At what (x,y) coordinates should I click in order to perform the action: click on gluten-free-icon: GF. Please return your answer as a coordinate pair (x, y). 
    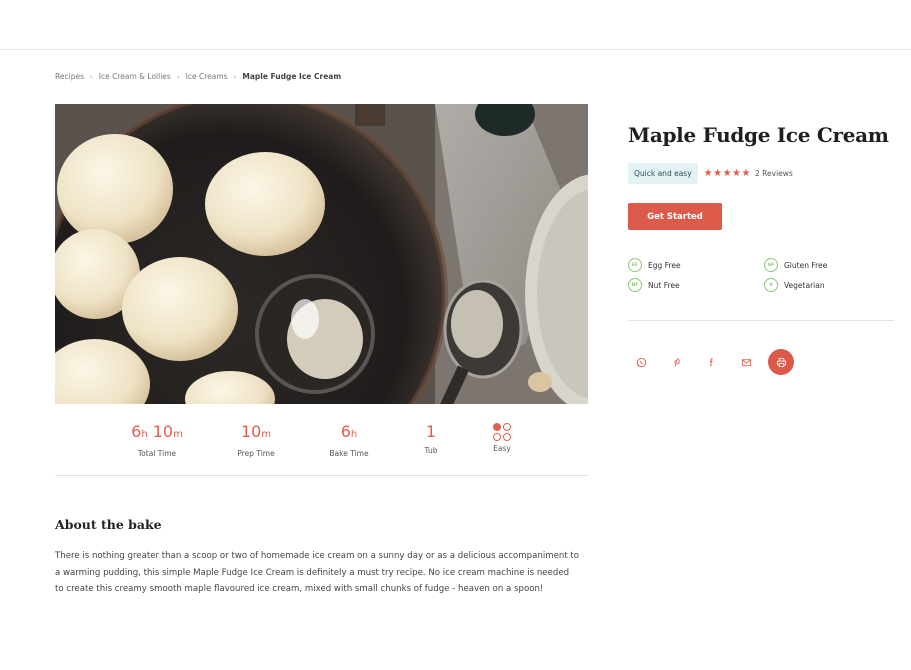
    Looking at the image, I should click on (771, 265).